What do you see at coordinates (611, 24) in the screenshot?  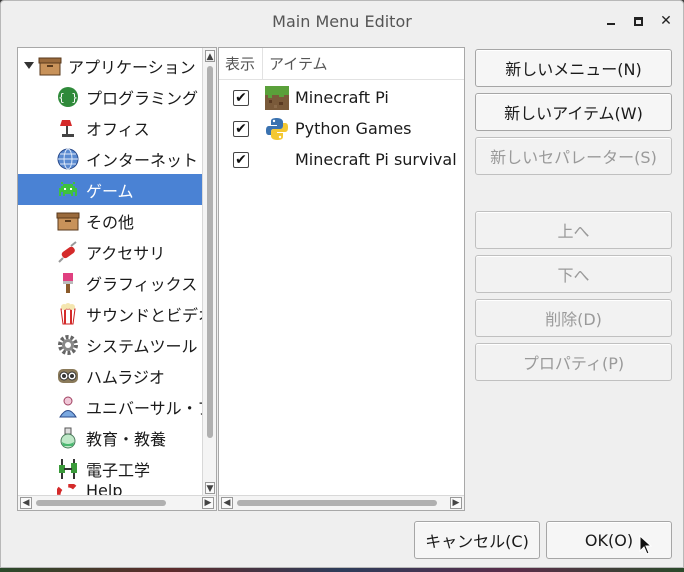 I see `minimize-icon` at bounding box center [611, 24].